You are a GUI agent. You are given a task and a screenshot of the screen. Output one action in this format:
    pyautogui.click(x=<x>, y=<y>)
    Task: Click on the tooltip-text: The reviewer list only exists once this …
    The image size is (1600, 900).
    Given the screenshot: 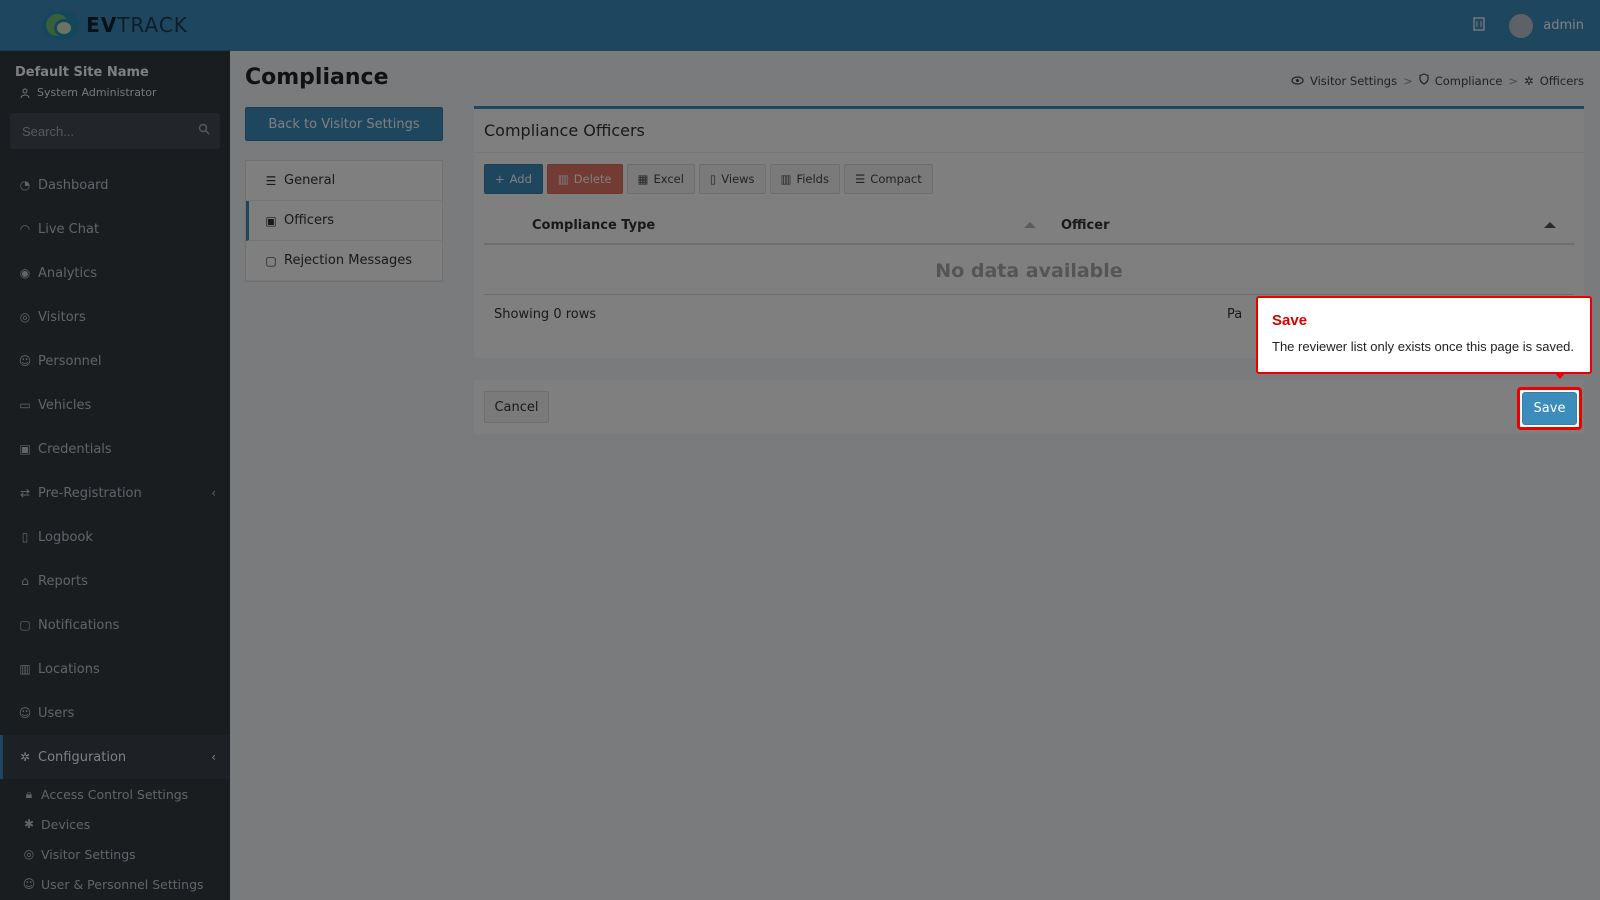 What is the action you would take?
    pyautogui.click(x=1423, y=346)
    